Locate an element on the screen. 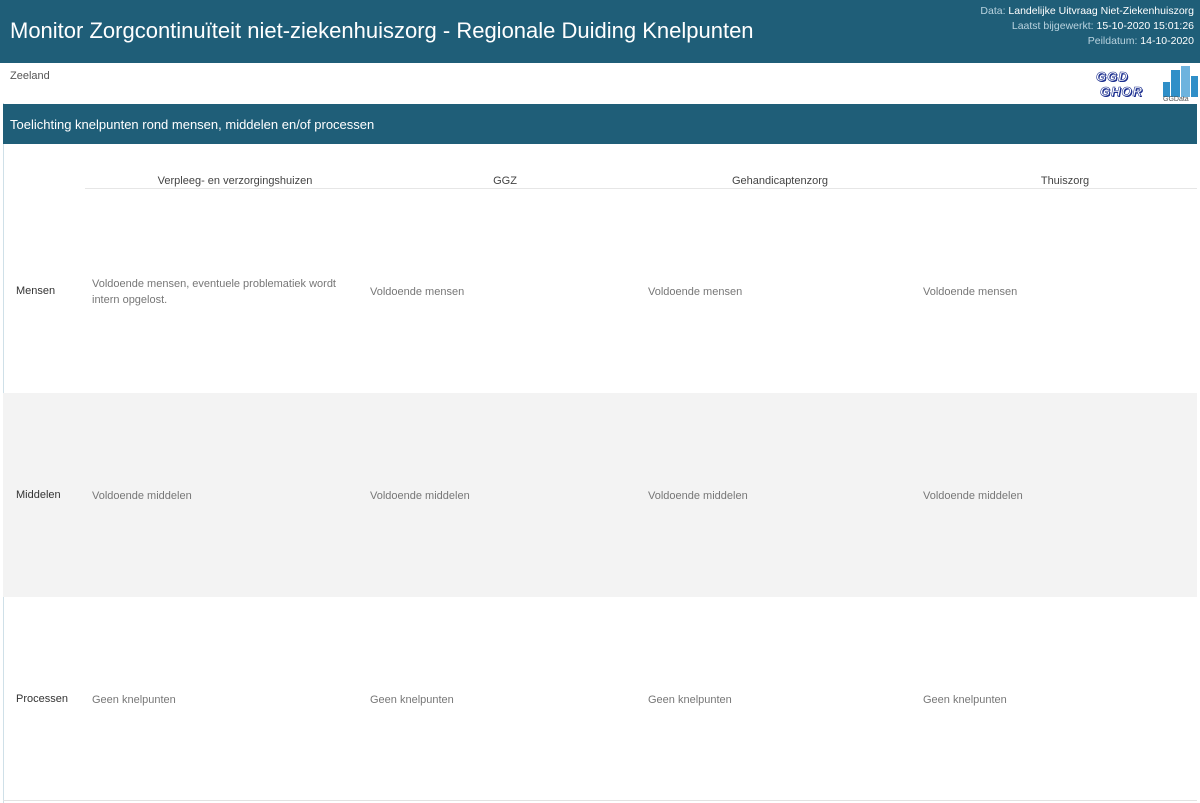 The image size is (1200, 803). ggd-ghor-logo: GGD GHOR is located at coordinates (1121, 85).